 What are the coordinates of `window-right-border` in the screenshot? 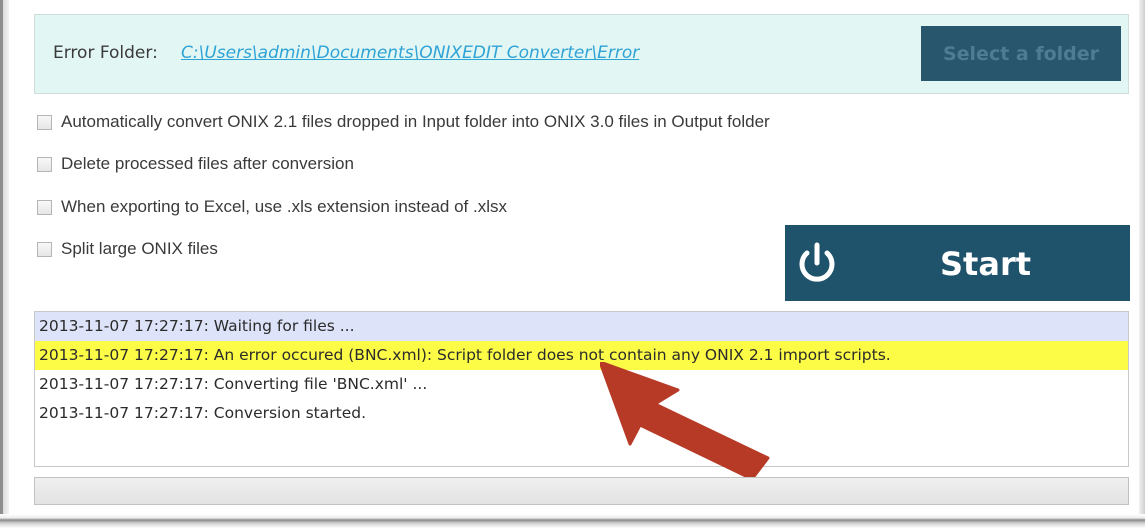 It's located at (1142, 264).